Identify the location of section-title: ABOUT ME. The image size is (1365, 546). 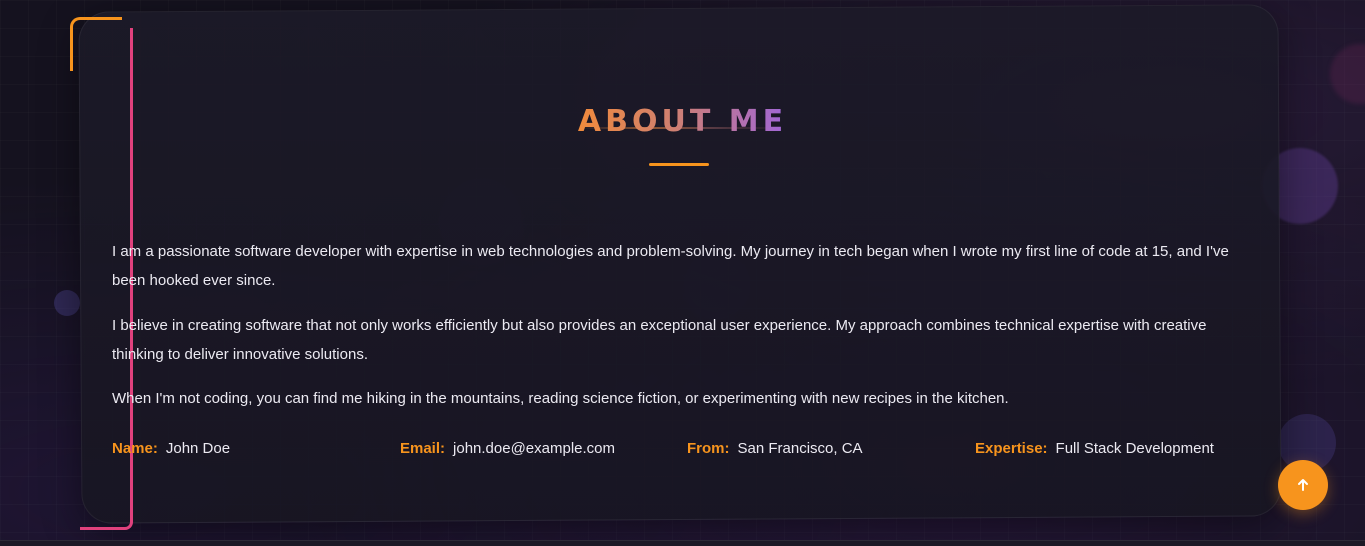
(682, 121).